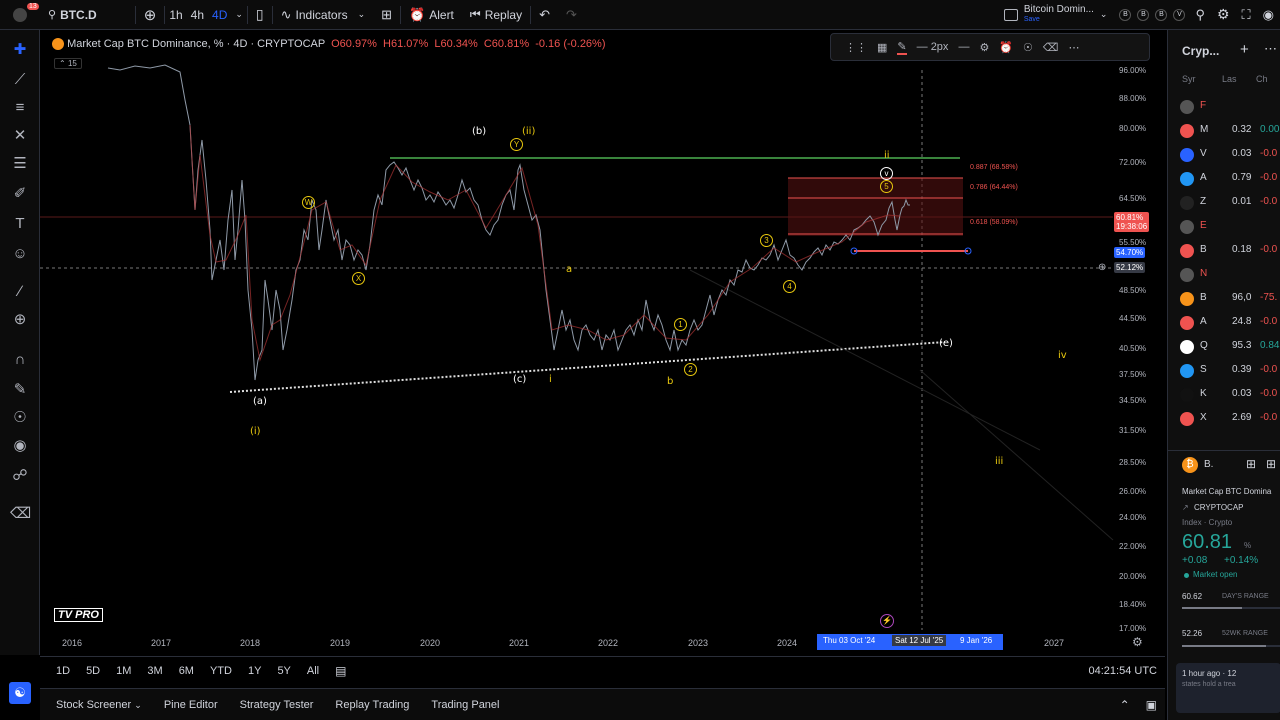 This screenshot has width=1280, height=720. Describe the element at coordinates (571, 15) in the screenshot. I see `redo-button: ↷` at that location.